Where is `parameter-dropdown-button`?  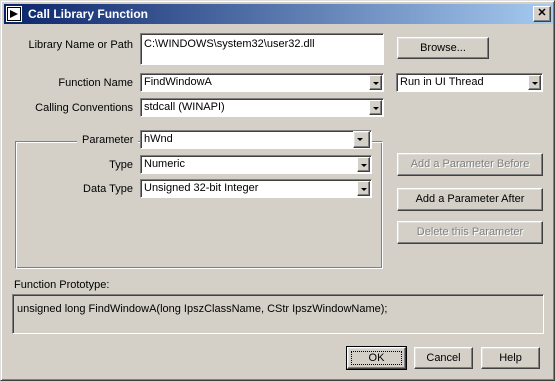
parameter-dropdown-button is located at coordinates (361, 139).